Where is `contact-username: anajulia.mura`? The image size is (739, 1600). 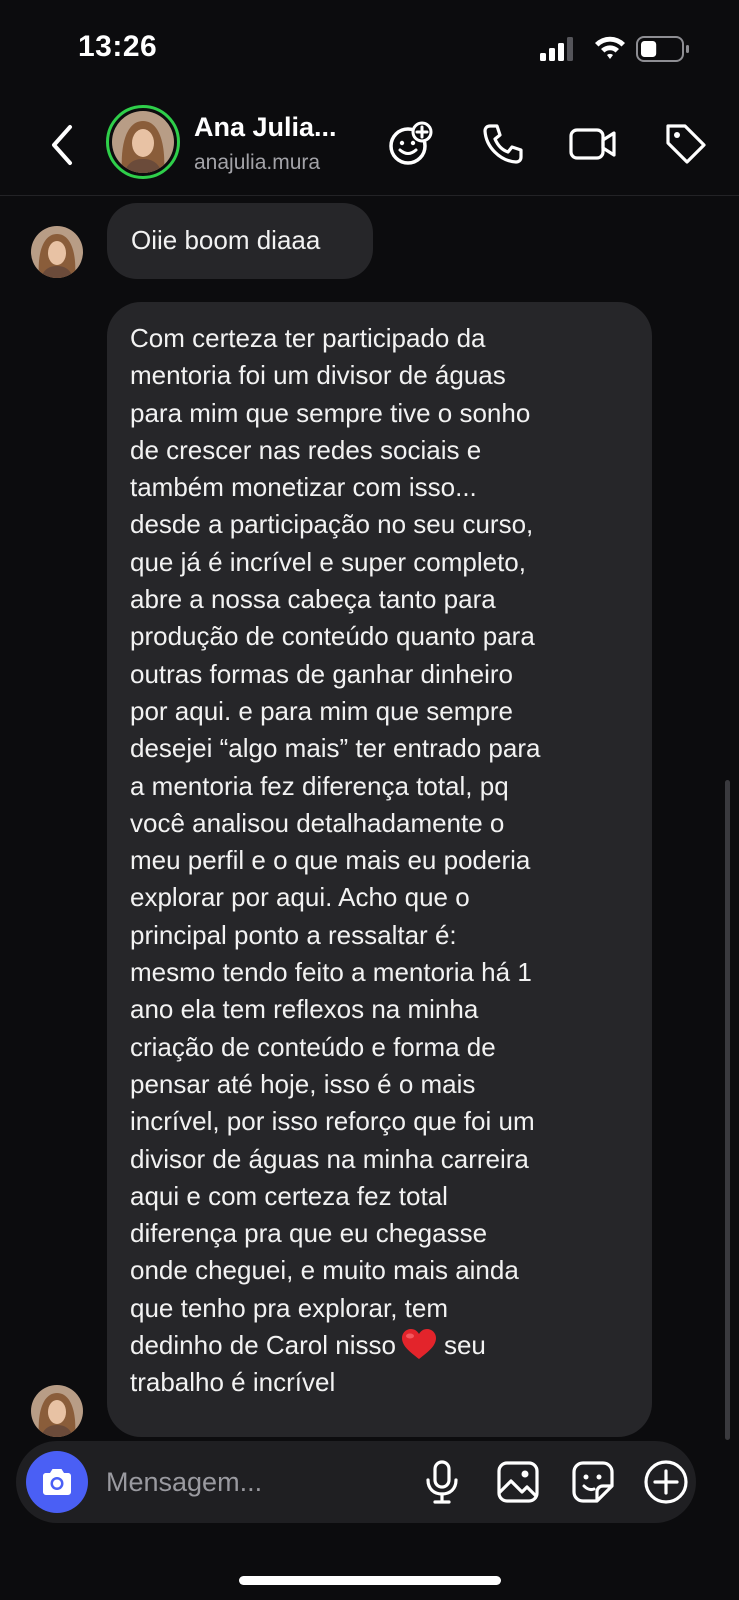 contact-username: anajulia.mura is located at coordinates (257, 163).